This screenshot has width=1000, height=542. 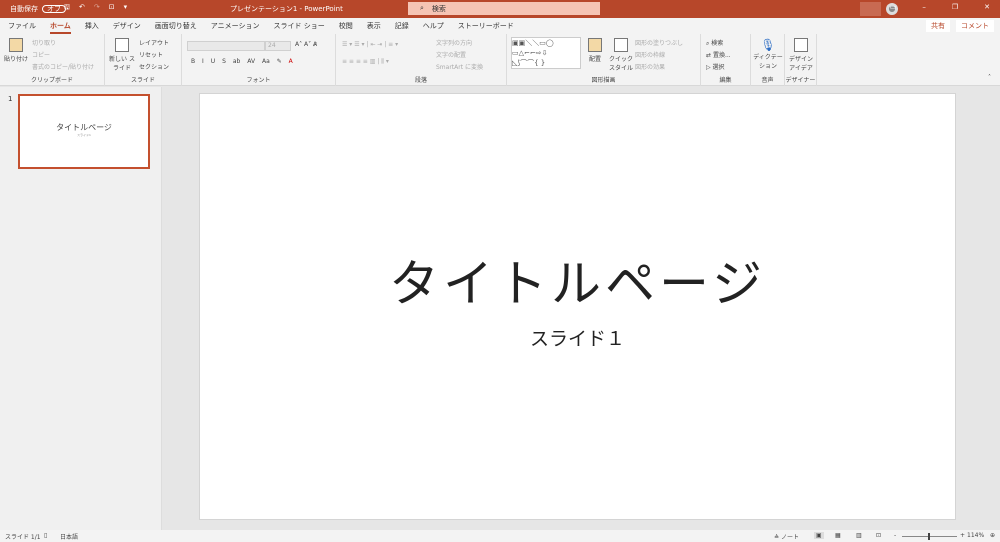 What do you see at coordinates (306, 44) in the screenshot?
I see `font-grow-button: A˄ A˅ A̷` at bounding box center [306, 44].